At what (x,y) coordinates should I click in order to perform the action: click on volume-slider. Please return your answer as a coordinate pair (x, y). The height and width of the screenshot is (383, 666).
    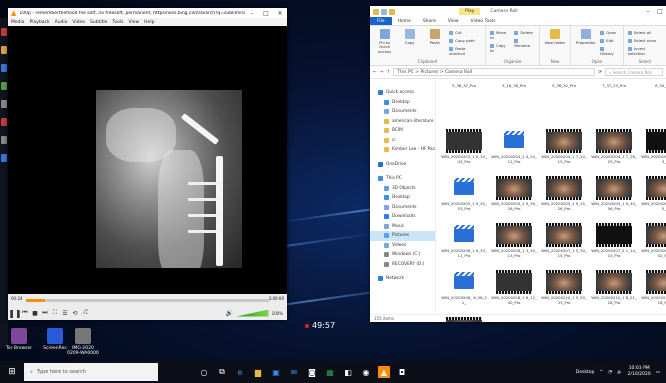
    Looking at the image, I should click on (252, 313).